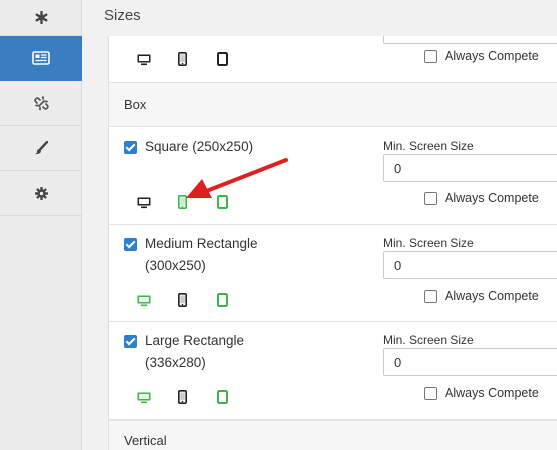 The height and width of the screenshot is (450, 557). I want to click on group-label: Vertical, so click(145, 440).